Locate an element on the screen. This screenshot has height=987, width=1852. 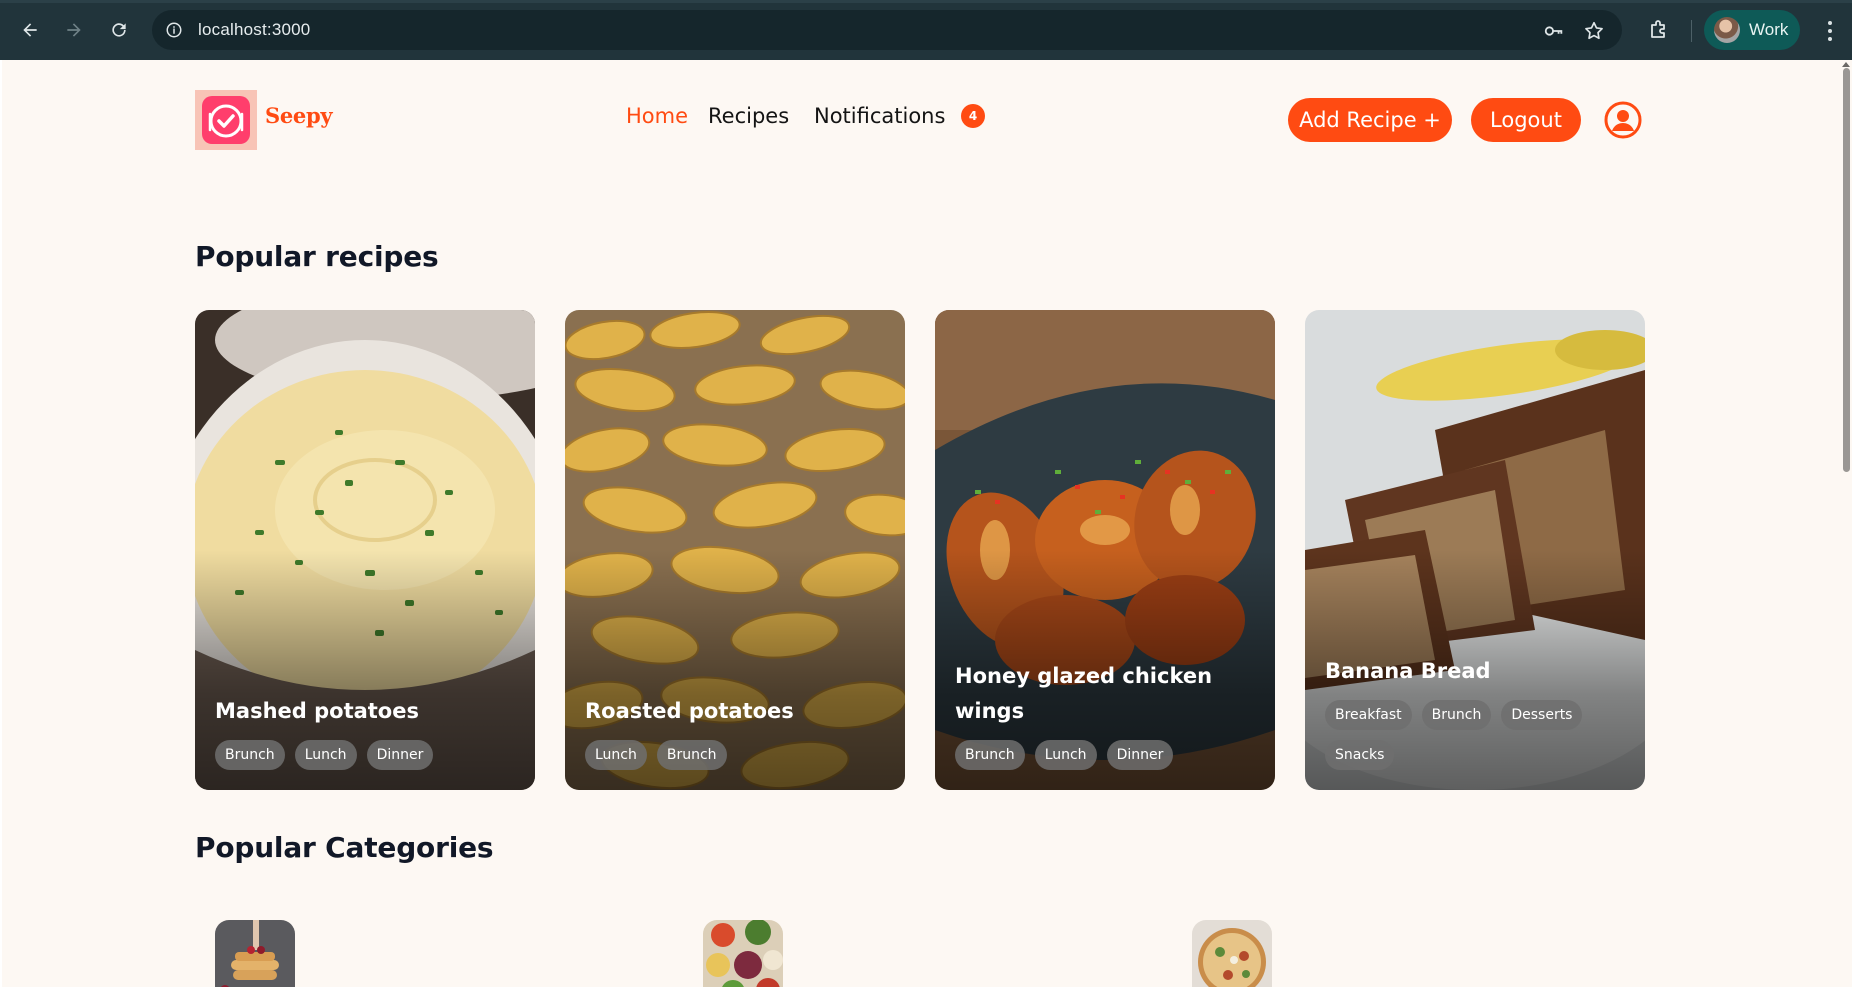
notification-count-badge: 4 is located at coordinates (973, 116).